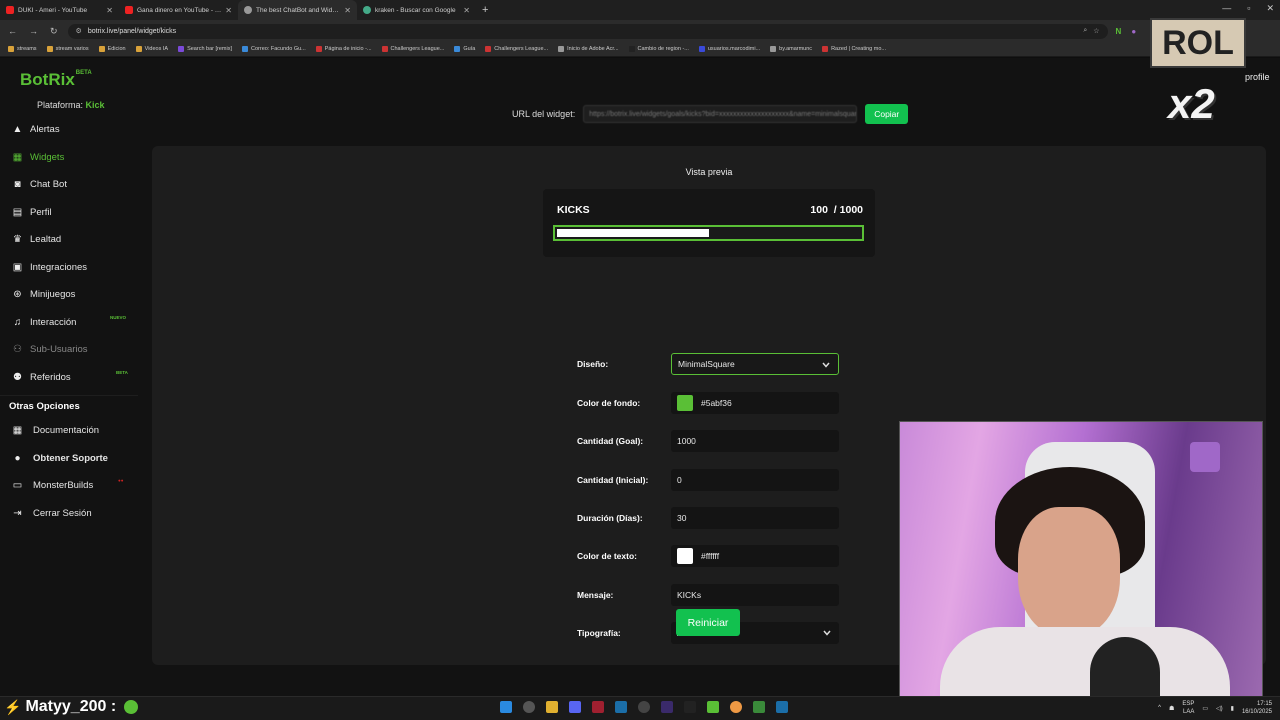  I want to click on app-icon, so click(598, 707).